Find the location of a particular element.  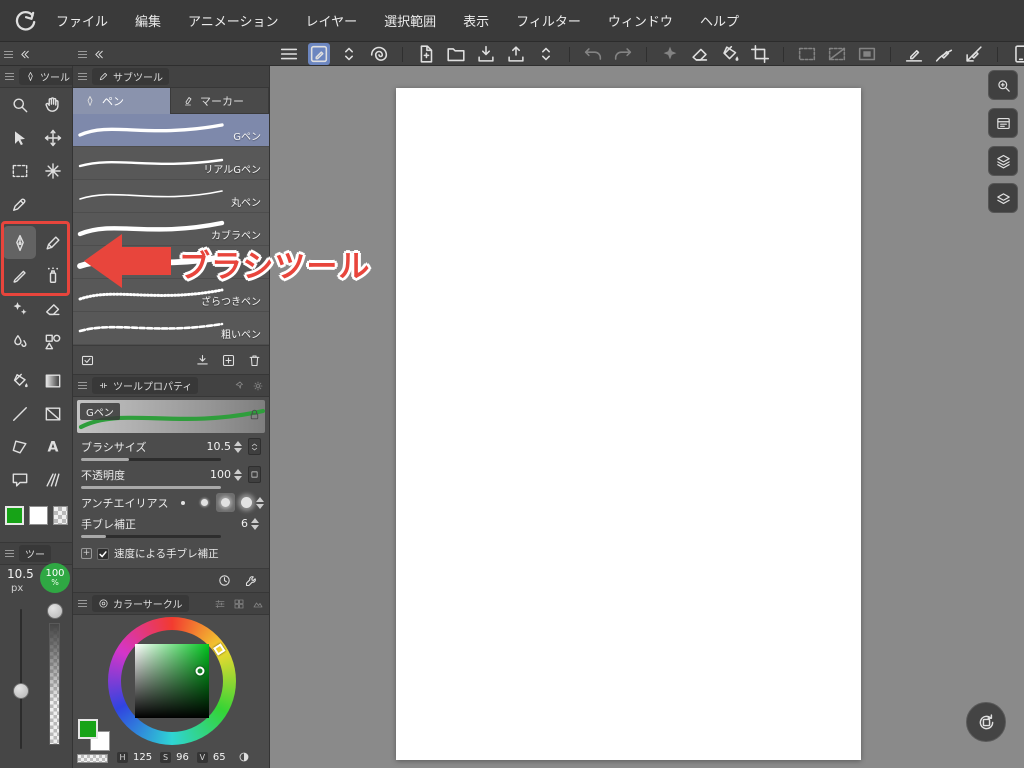

opacity-slider is located at coordinates (151, 487).